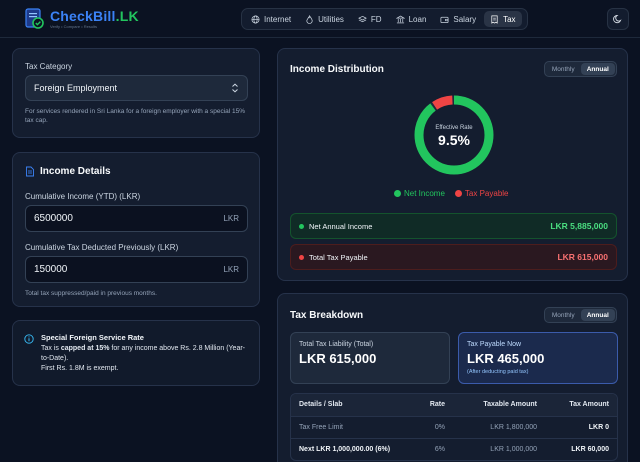 This screenshot has height=462, width=640. Describe the element at coordinates (74, 26) in the screenshot. I see `app-tagline: Verify • Compare • Results` at that location.